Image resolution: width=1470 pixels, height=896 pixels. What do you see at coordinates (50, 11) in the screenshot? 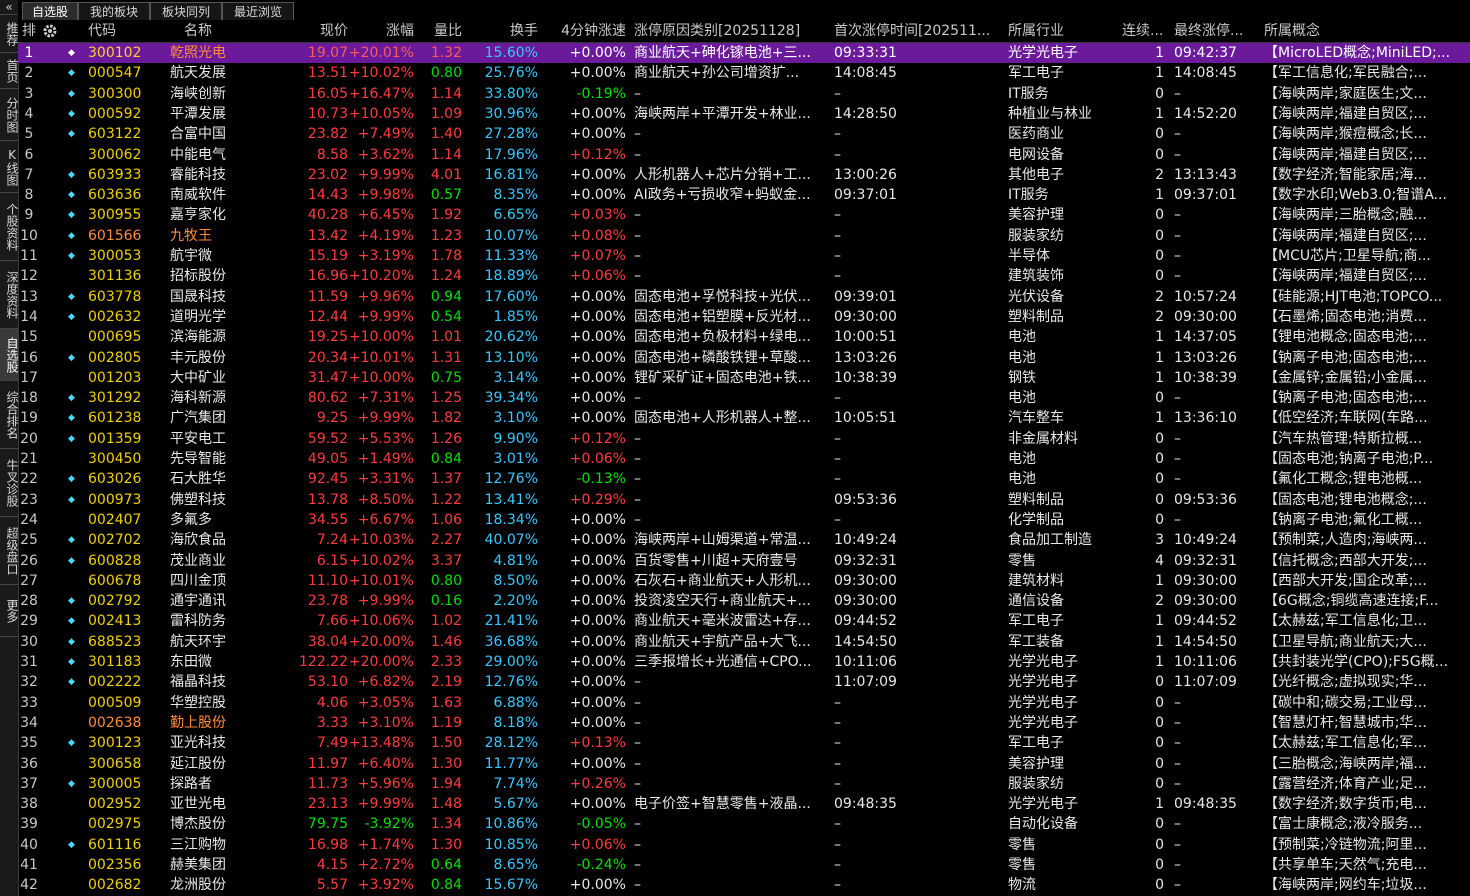
I see `tab-watchlist: 自选股` at bounding box center [50, 11].